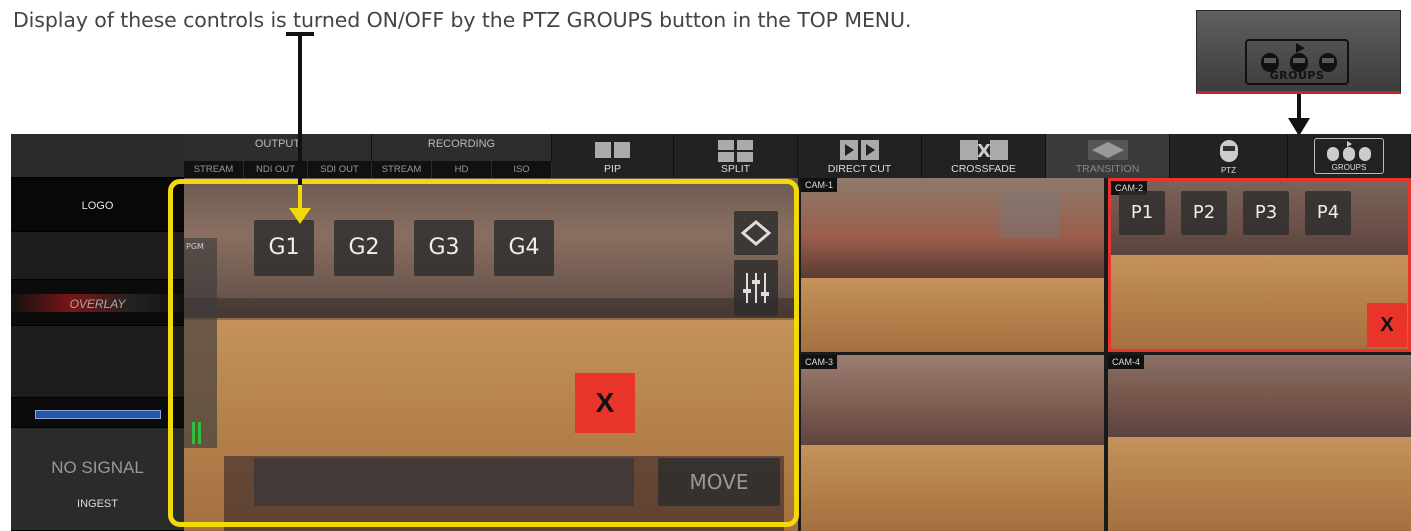  Describe the element at coordinates (340, 169) in the screenshot. I see `sdi-out-button: SDI OUT` at that location.